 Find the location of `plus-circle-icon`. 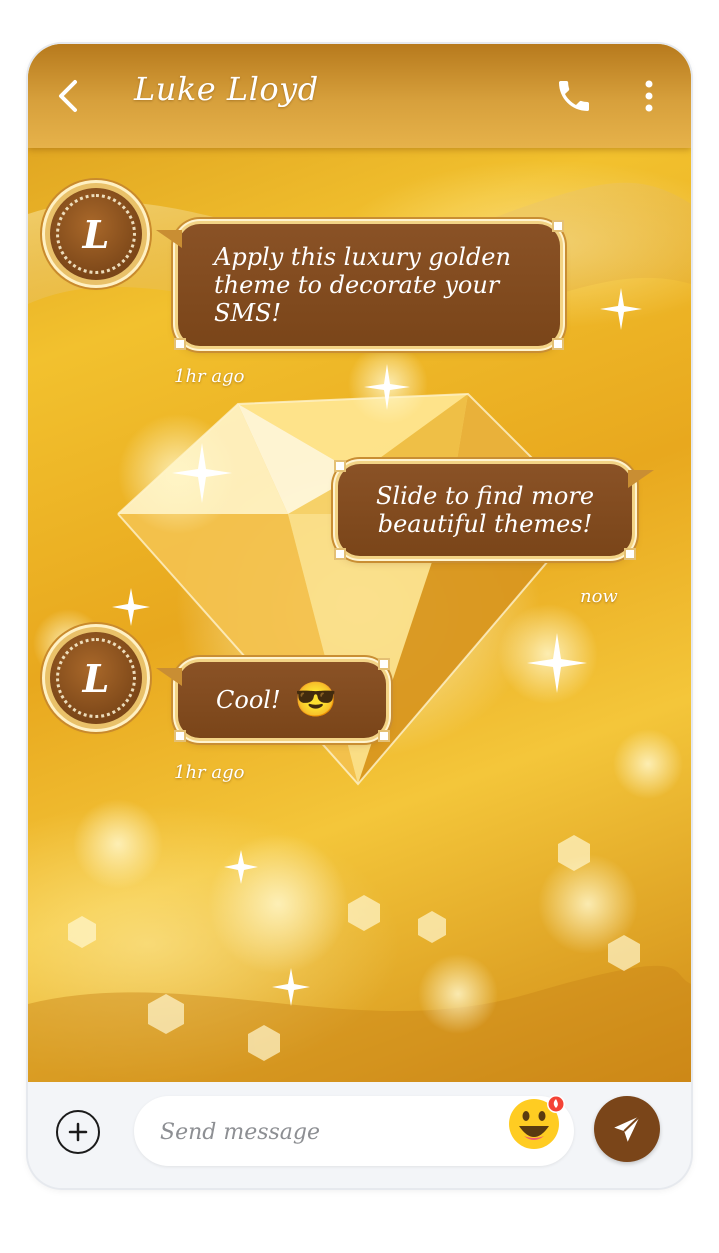

plus-circle-icon is located at coordinates (78, 1132).